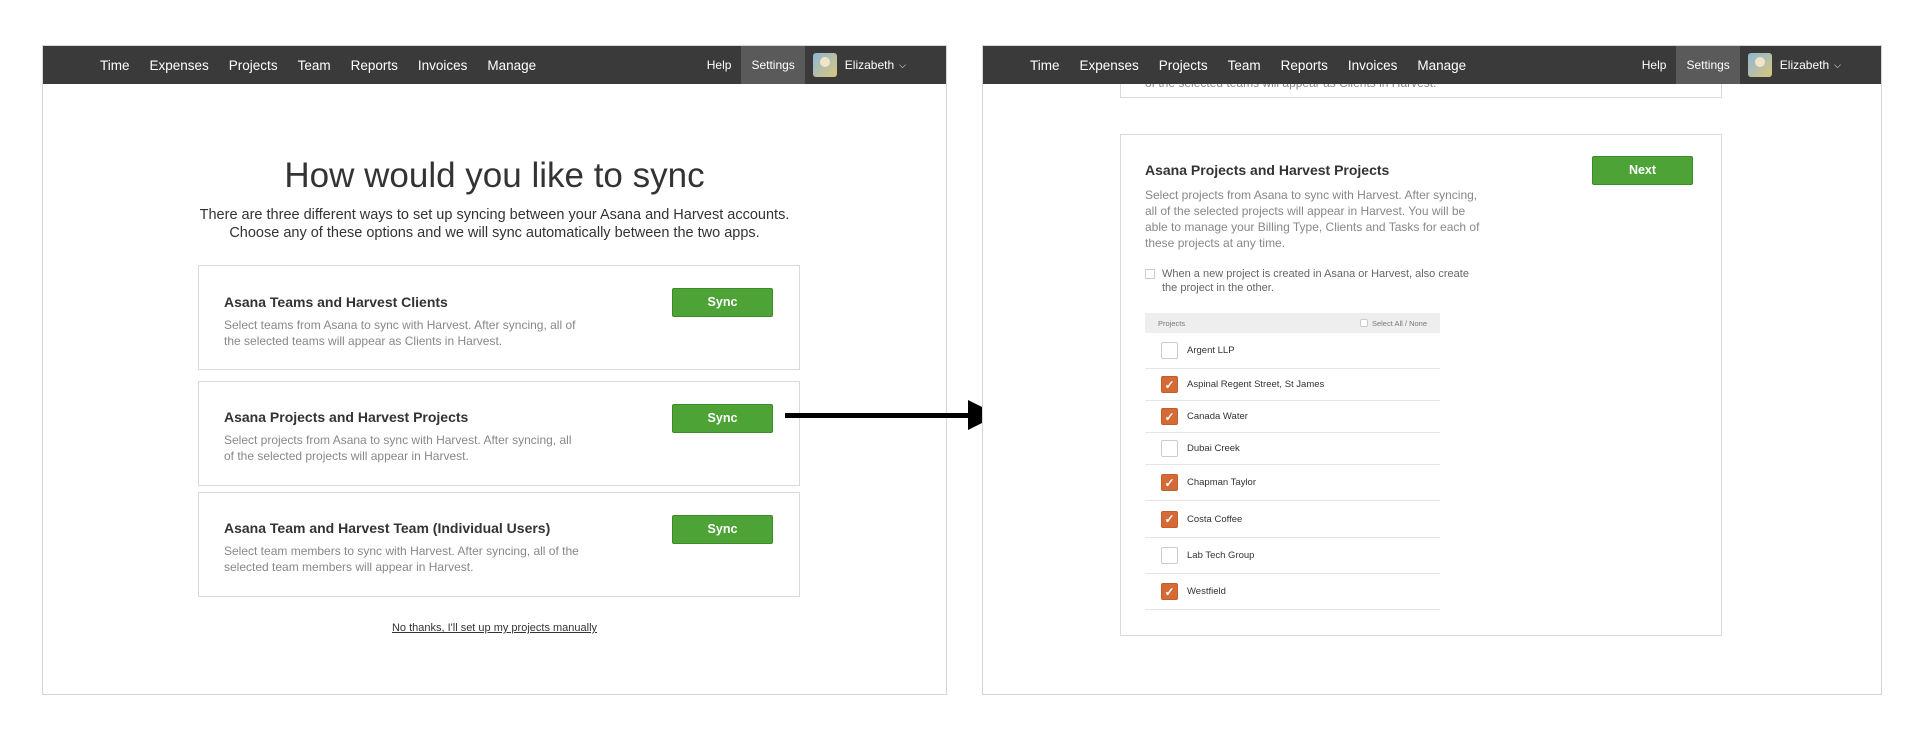 Image resolution: width=1913 pixels, height=745 pixels. Describe the element at coordinates (1292, 519) in the screenshot. I see `project-row: ✓ Costa Coffee` at that location.